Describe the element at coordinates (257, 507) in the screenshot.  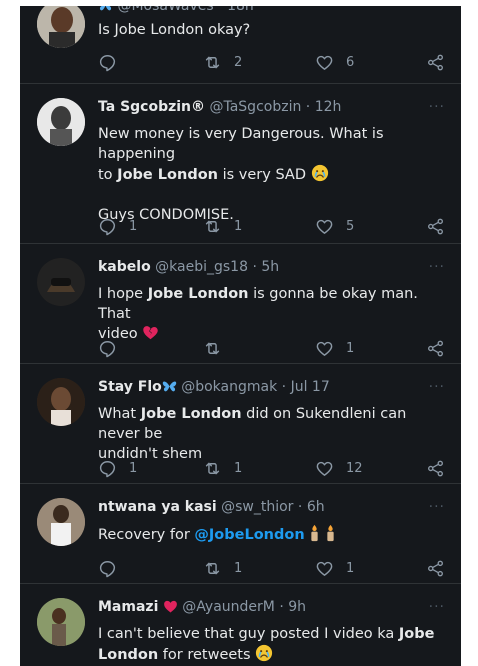
I see `user-handle: @sw_thior` at that location.